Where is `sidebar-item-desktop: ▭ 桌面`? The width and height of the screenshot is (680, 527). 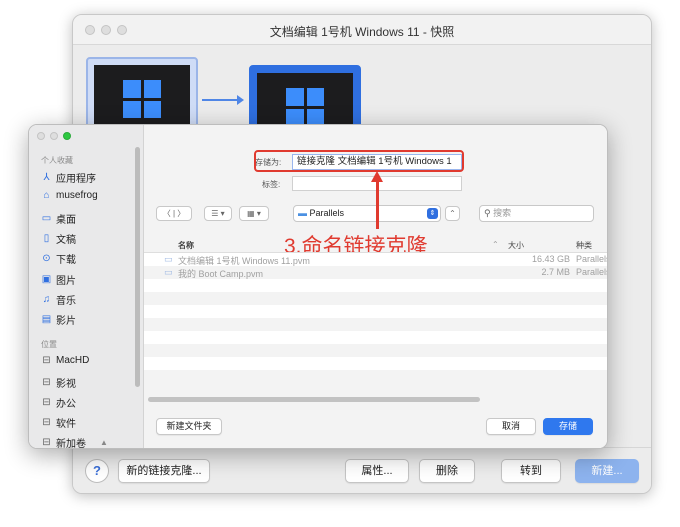 sidebar-item-desktop: ▭ 桌面 is located at coordinates (58, 219).